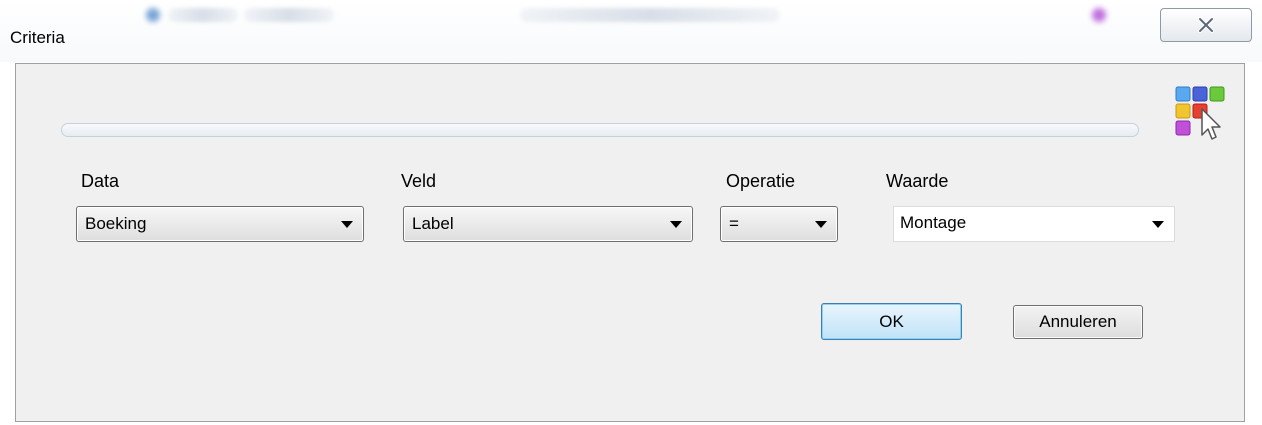 This screenshot has width=1262, height=425. Describe the element at coordinates (917, 181) in the screenshot. I see `waarde-label: Waarde` at that location.